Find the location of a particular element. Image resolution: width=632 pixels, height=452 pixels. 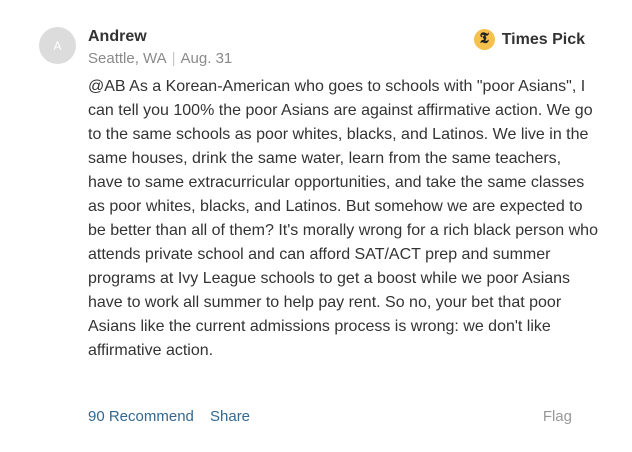

times-pick-label: Times Pick is located at coordinates (543, 39).